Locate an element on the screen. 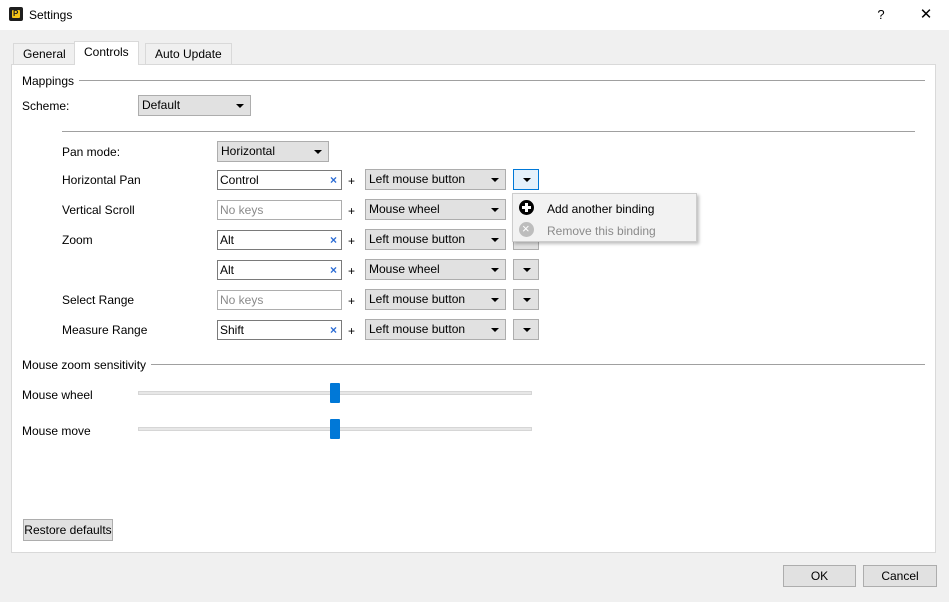 This screenshot has height=602, width=949. menu-item-label: Remove this binding is located at coordinates (601, 231).